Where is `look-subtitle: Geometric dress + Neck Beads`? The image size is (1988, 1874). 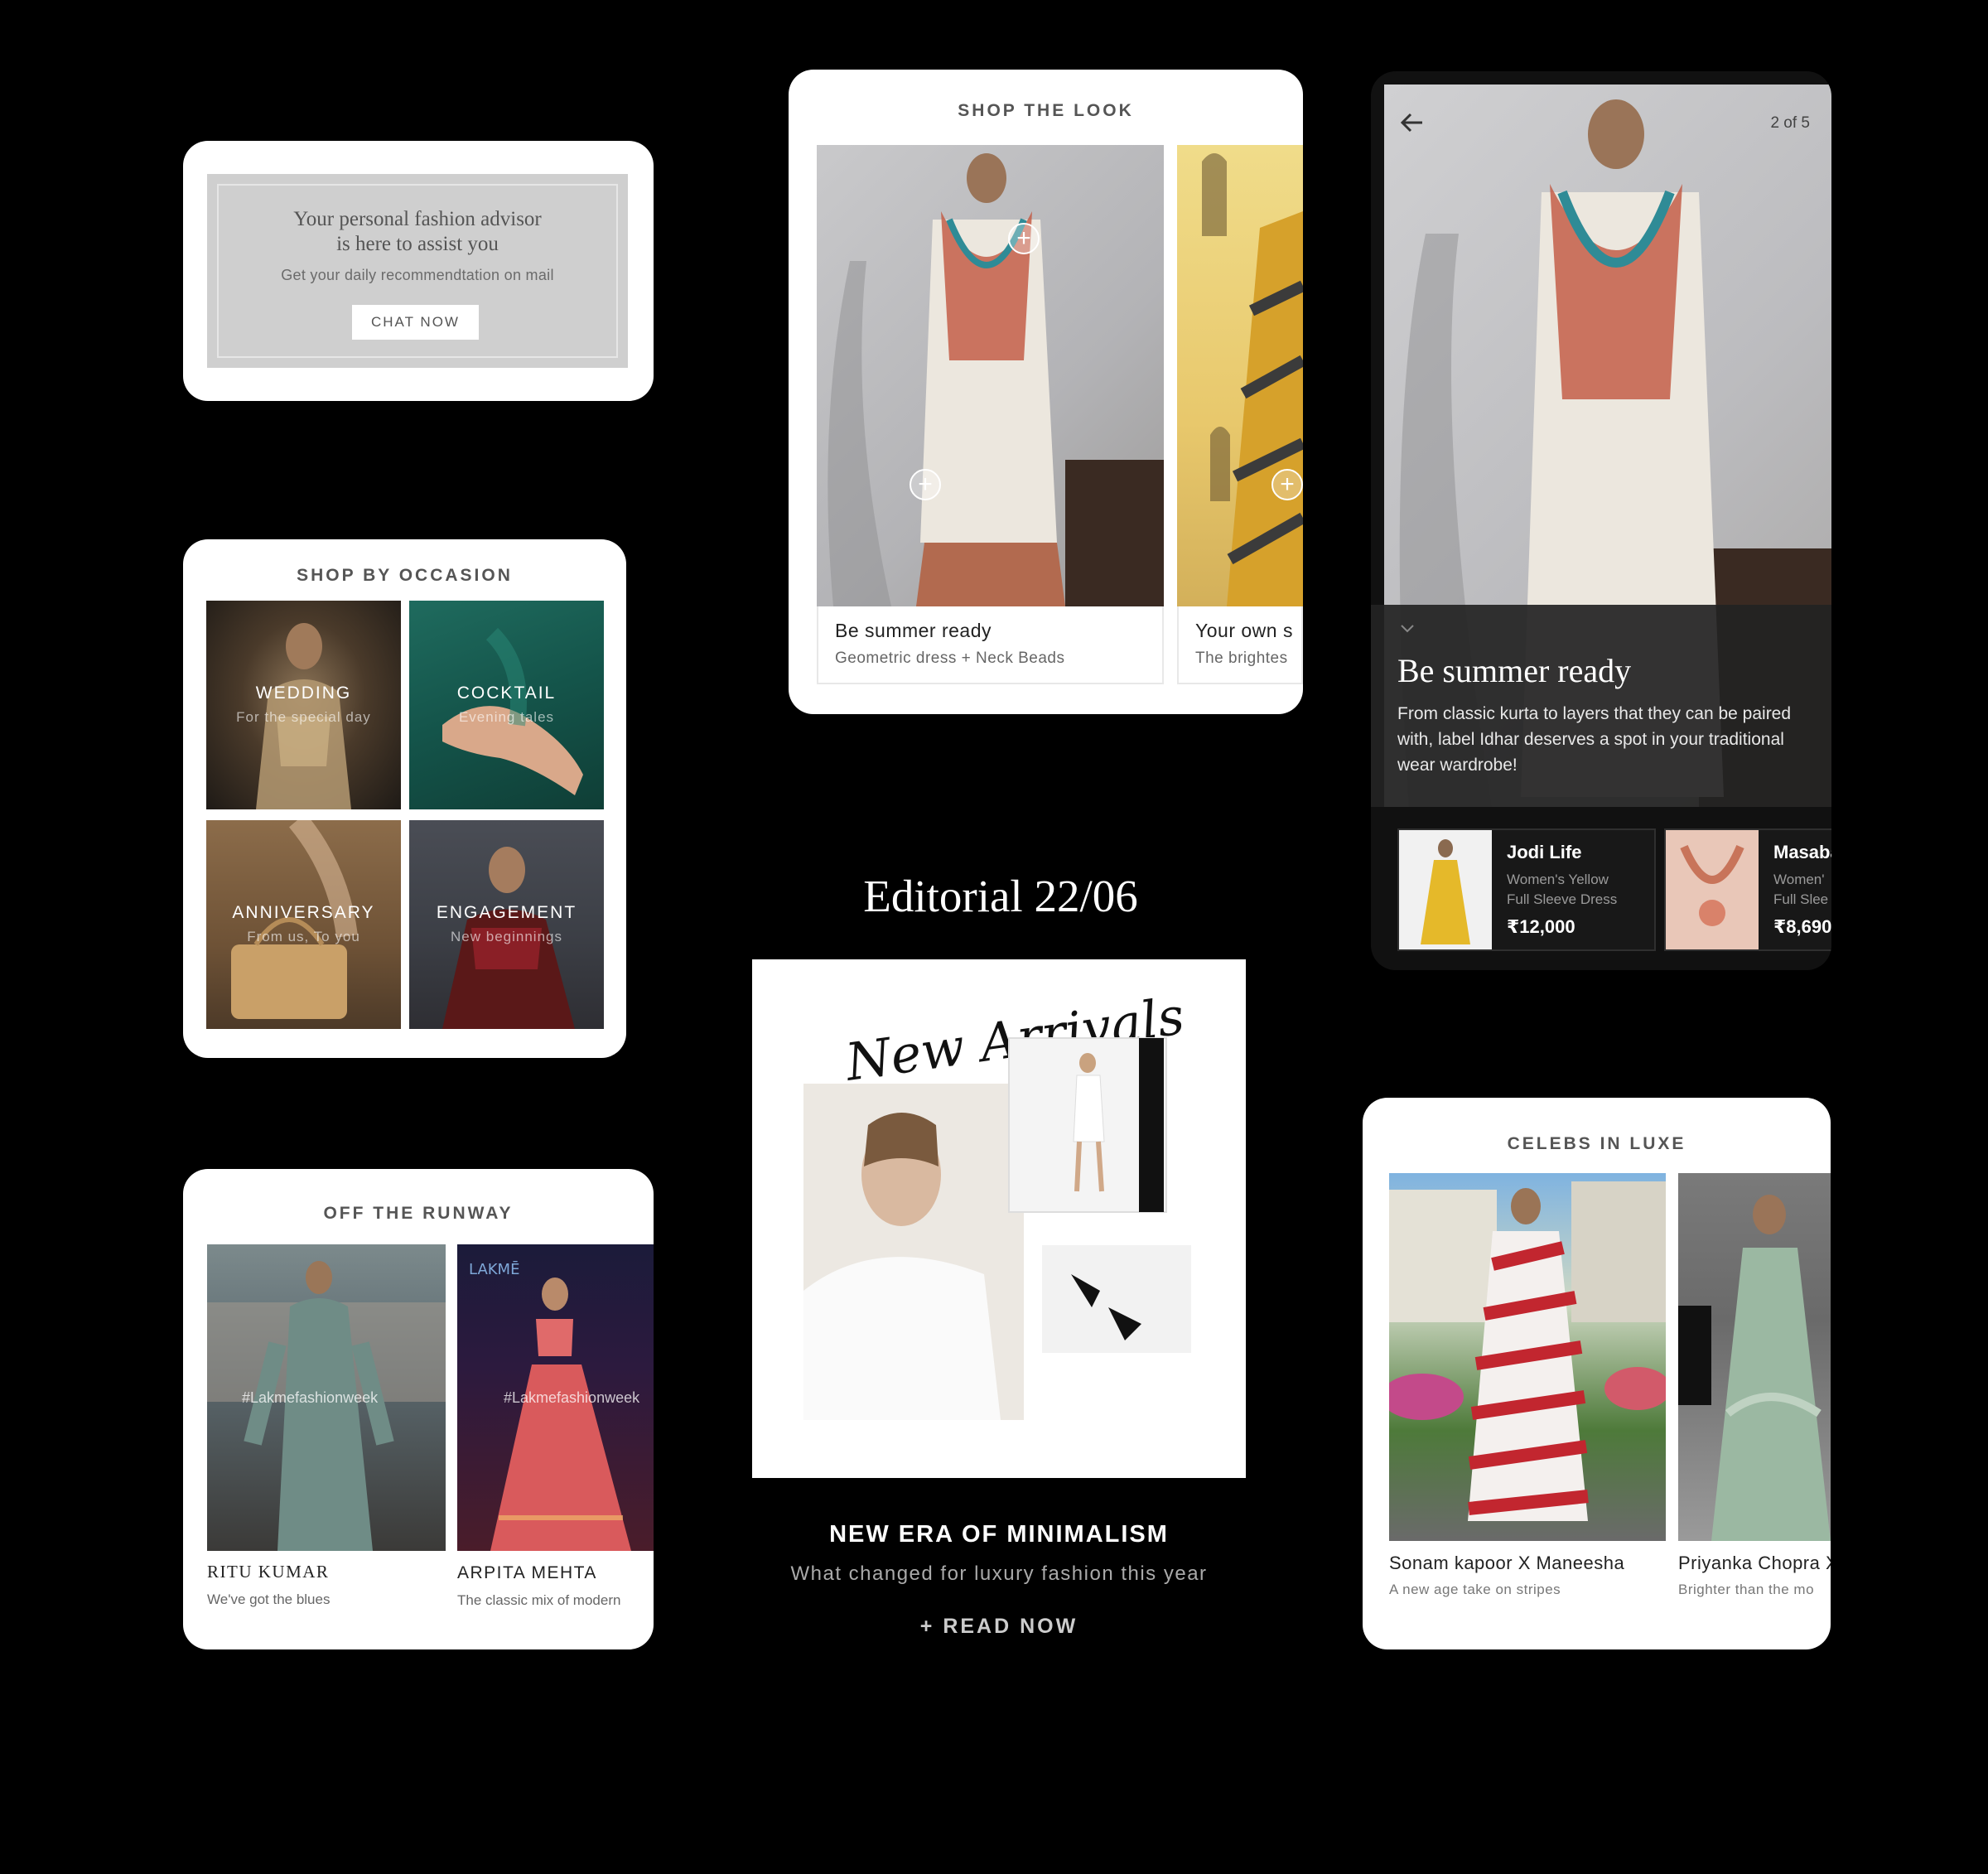
look-subtitle: Geometric dress + Neck Beads is located at coordinates (950, 658).